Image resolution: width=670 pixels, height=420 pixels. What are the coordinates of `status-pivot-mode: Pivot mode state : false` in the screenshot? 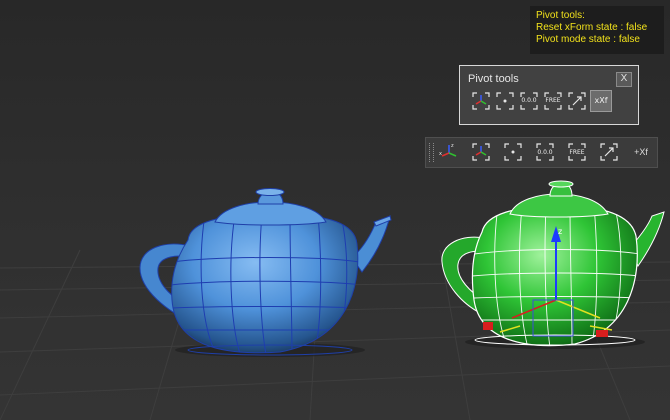 It's located at (588, 39).